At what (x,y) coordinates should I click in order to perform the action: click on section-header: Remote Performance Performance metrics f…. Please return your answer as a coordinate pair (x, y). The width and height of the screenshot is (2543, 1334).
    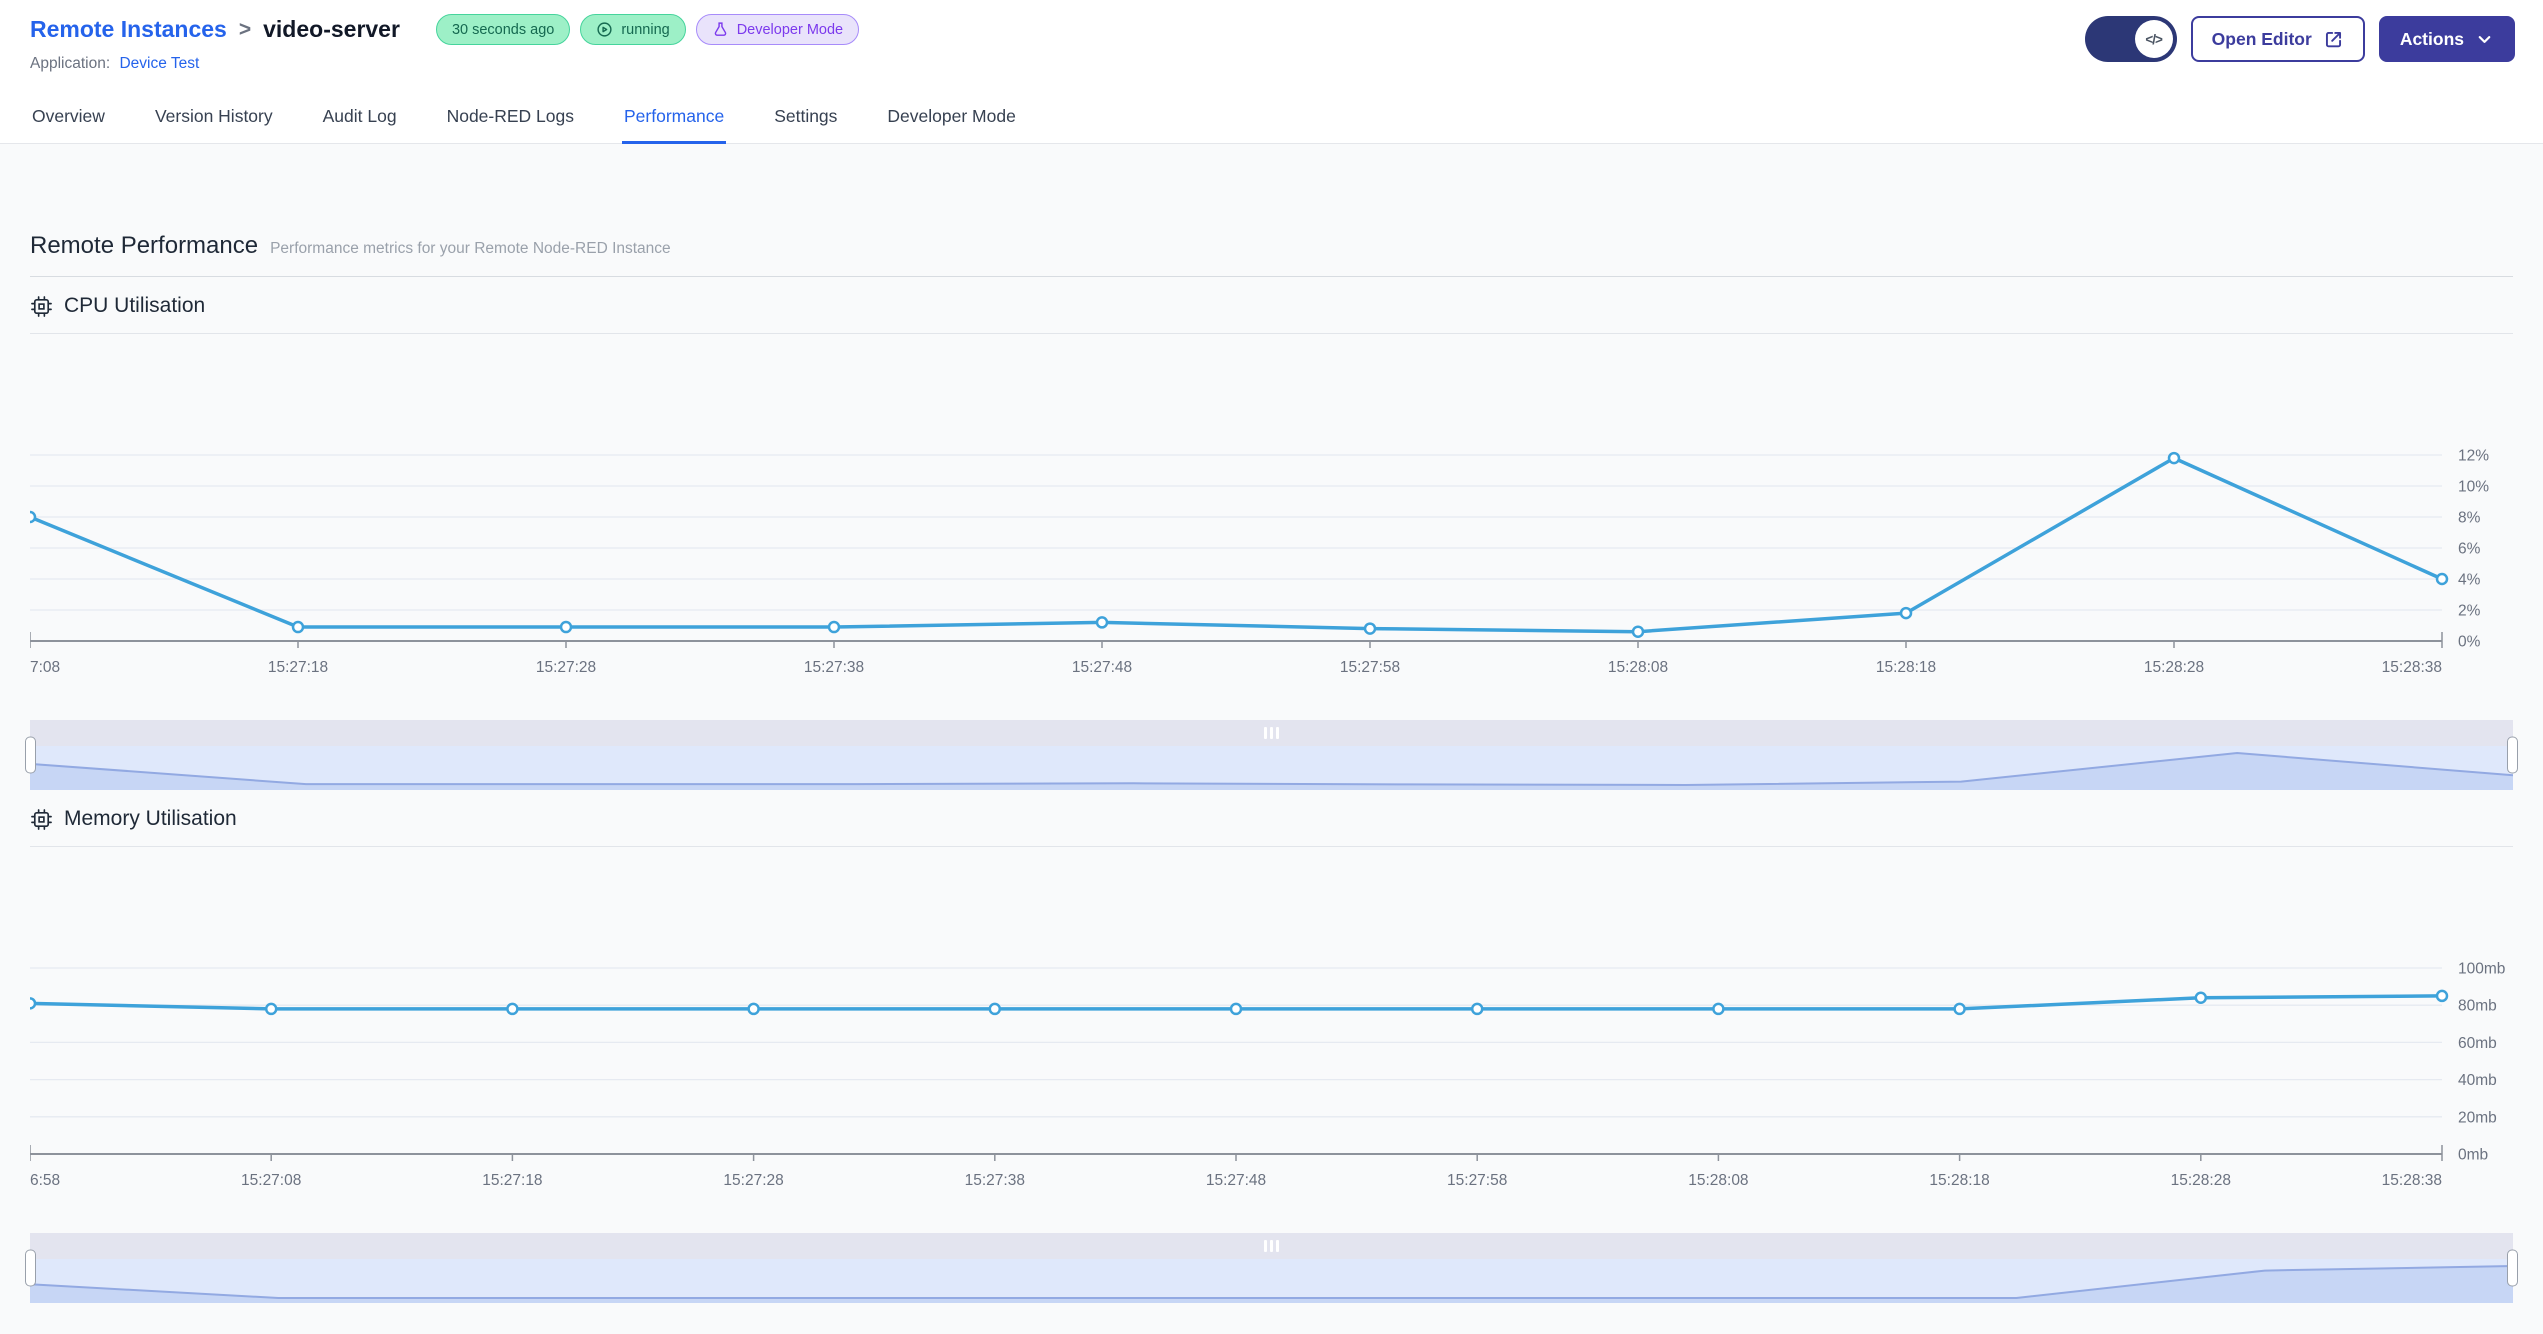
    Looking at the image, I should click on (1271, 210).